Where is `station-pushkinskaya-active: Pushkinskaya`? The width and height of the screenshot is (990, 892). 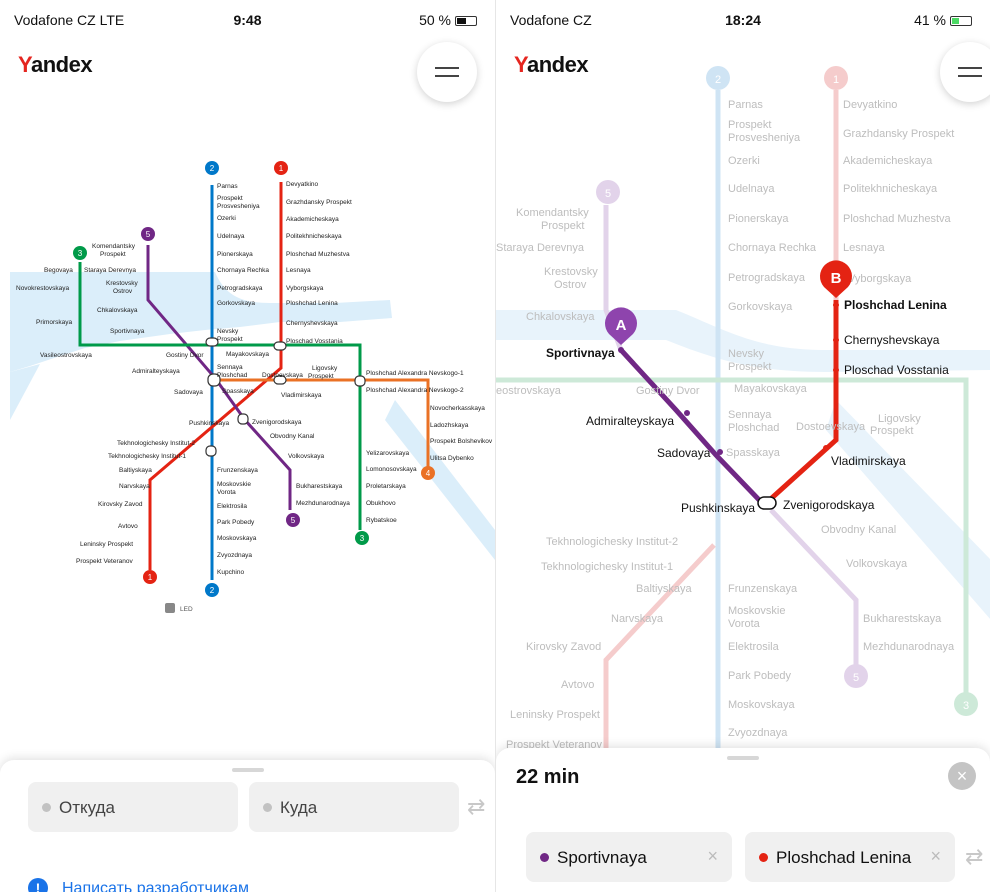 station-pushkinskaya-active: Pushkinskaya is located at coordinates (718, 508).